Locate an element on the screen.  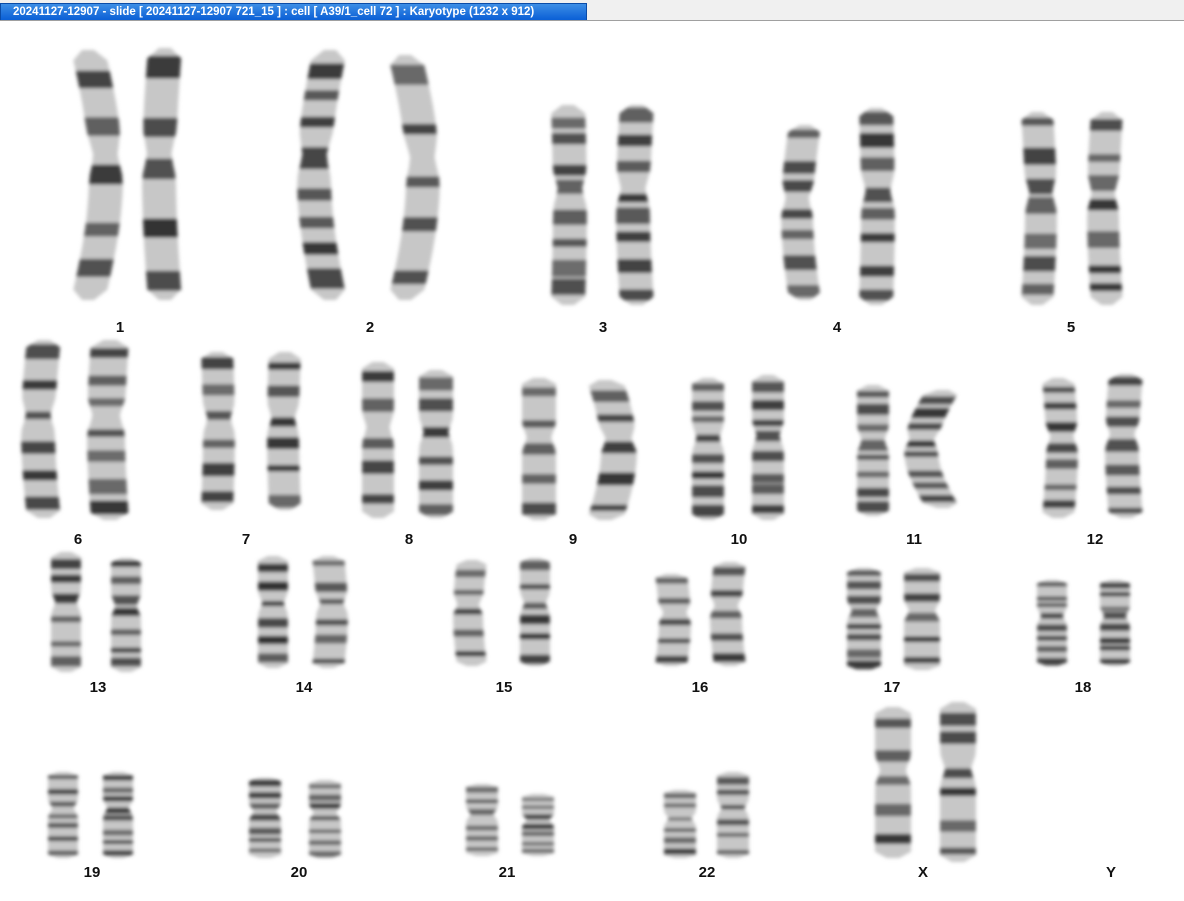
chromosome-15-right-icon is located at coordinates (535, 612).